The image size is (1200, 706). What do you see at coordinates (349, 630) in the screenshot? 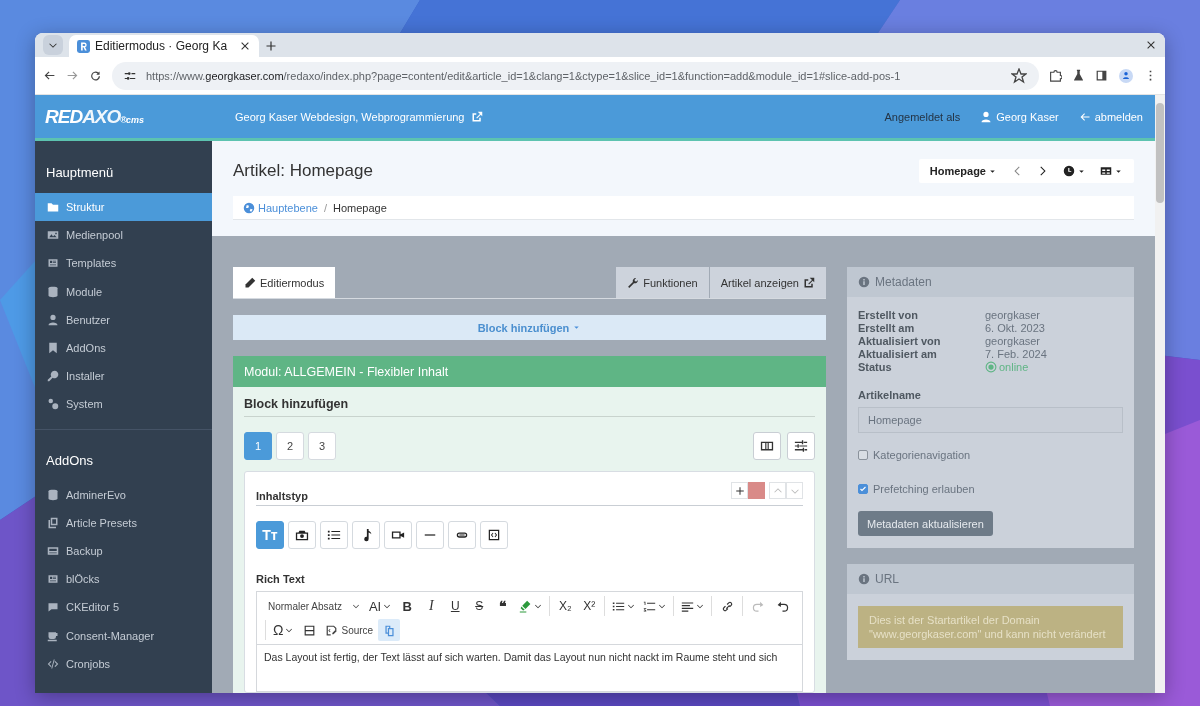
I see `source-button: Source` at bounding box center [349, 630].